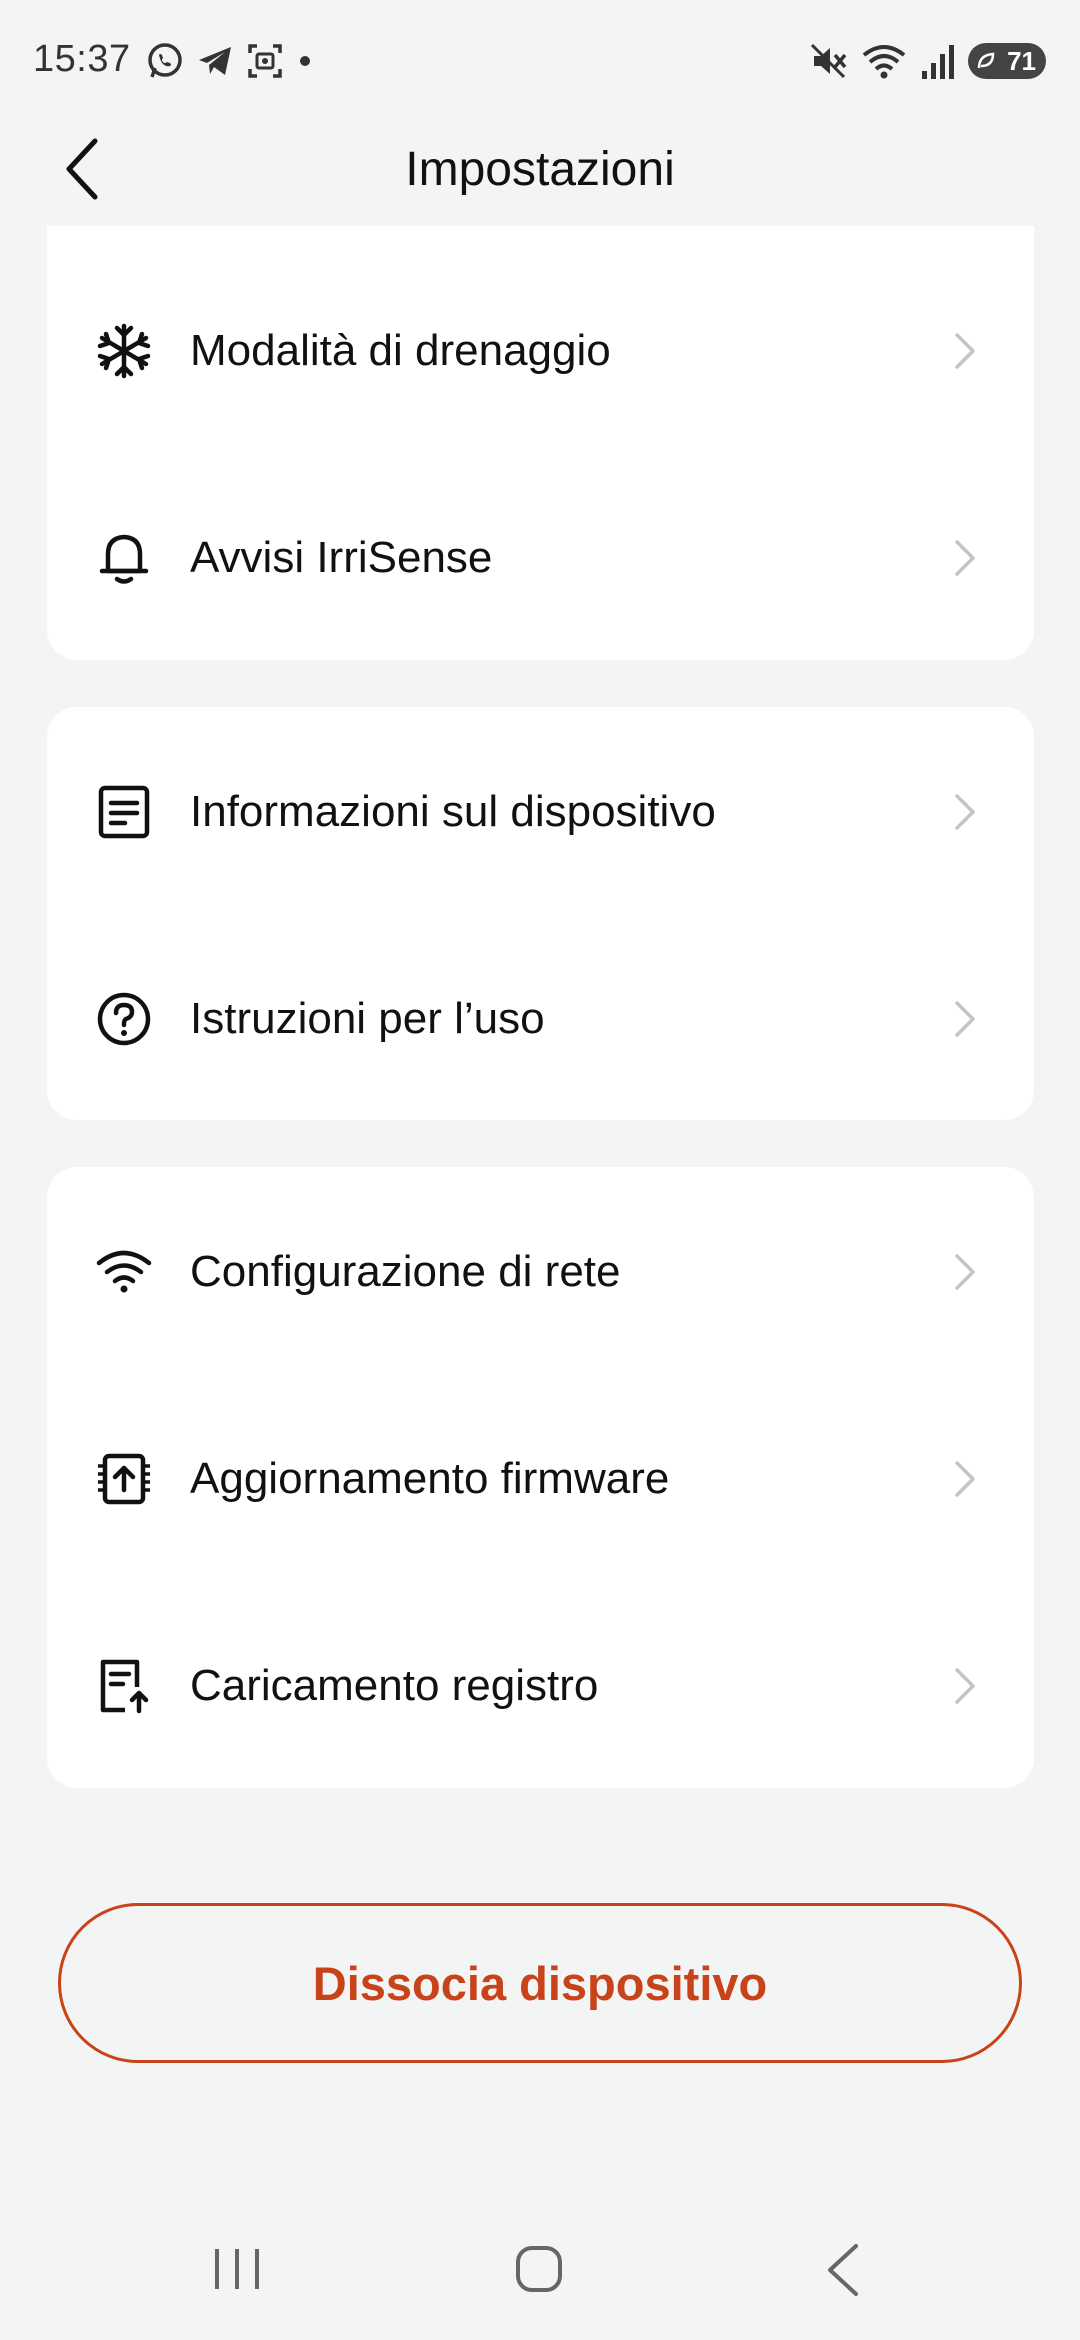 This screenshot has height=2340, width=1080. What do you see at coordinates (165, 60) in the screenshot?
I see `whatsapp-icon` at bounding box center [165, 60].